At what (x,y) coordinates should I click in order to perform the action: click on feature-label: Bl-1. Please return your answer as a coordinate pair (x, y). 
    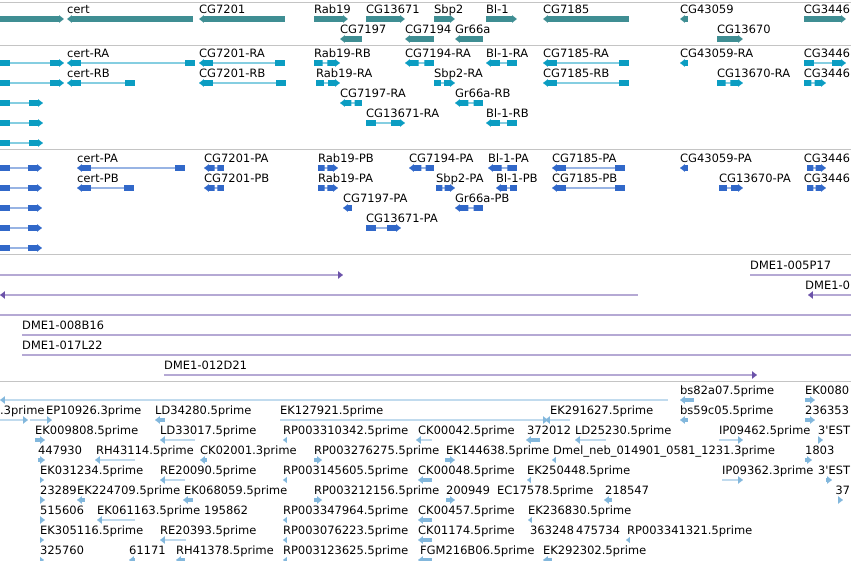
    Looking at the image, I should click on (497, 9).